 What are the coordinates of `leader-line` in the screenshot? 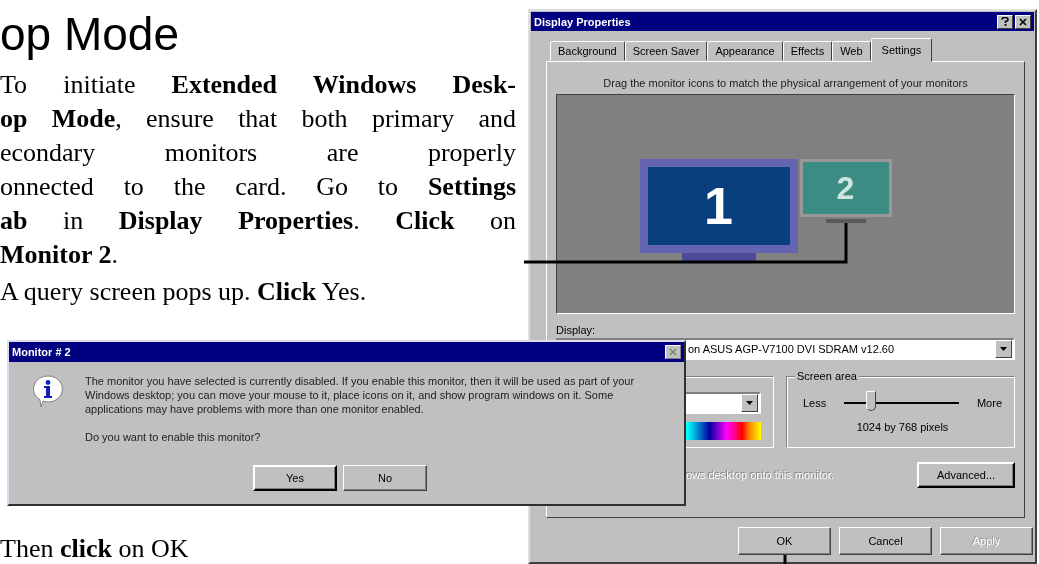 It's located at (785, 559).